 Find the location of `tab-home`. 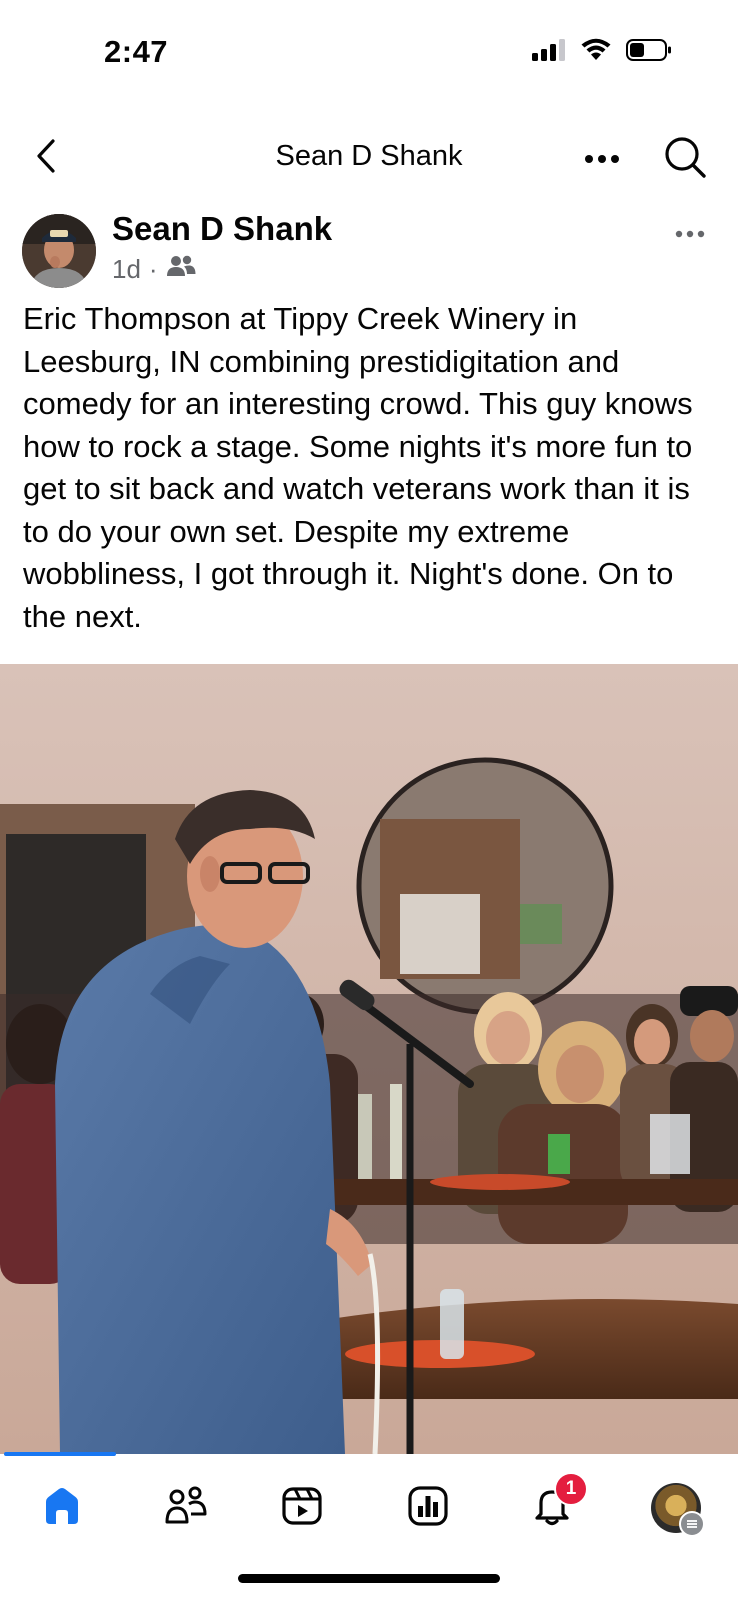

tab-home is located at coordinates (62, 1508).